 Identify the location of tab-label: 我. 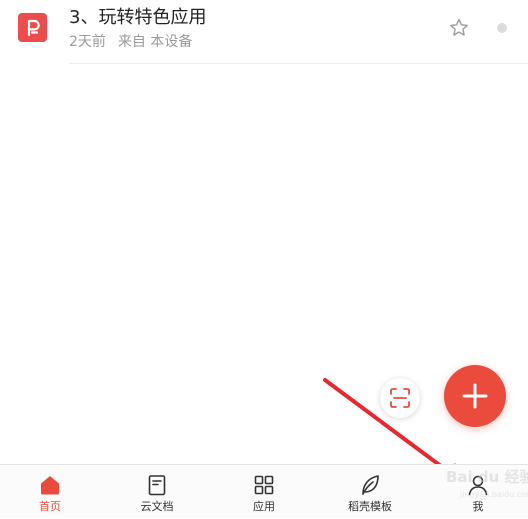
(478, 506).